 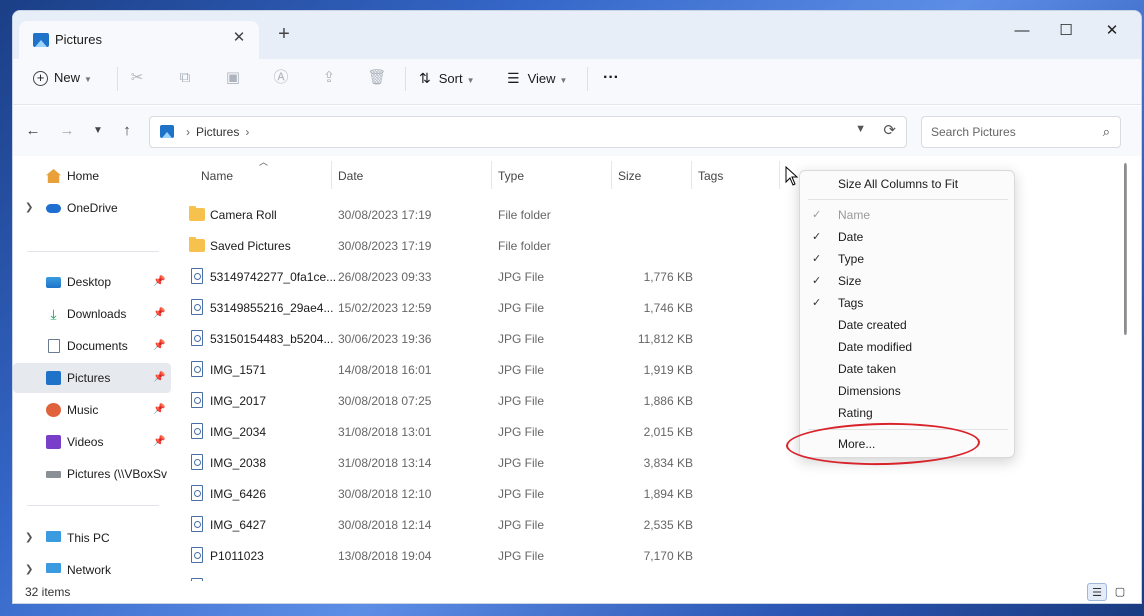 I want to click on menu-item-dimensions: Dimensions, so click(x=907, y=391).